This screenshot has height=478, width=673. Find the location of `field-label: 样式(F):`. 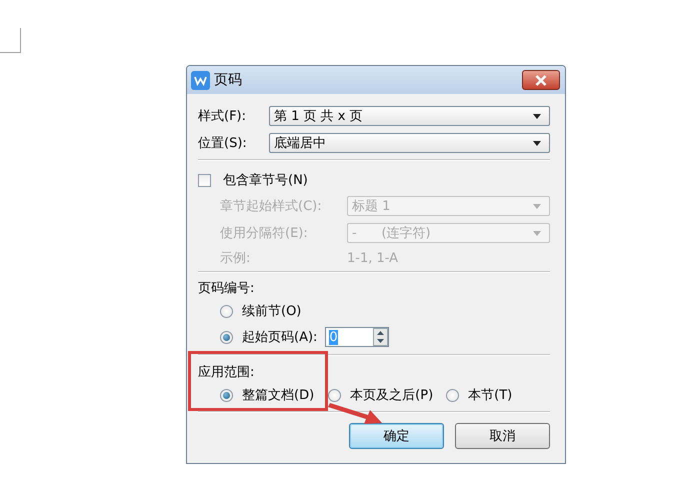

field-label: 样式(F): is located at coordinates (223, 116).